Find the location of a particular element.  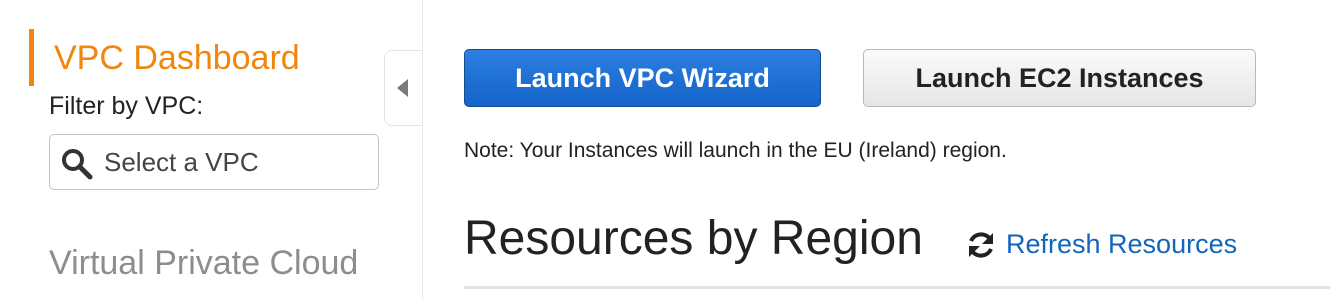

sidebar-collapse-button is located at coordinates (403, 88).